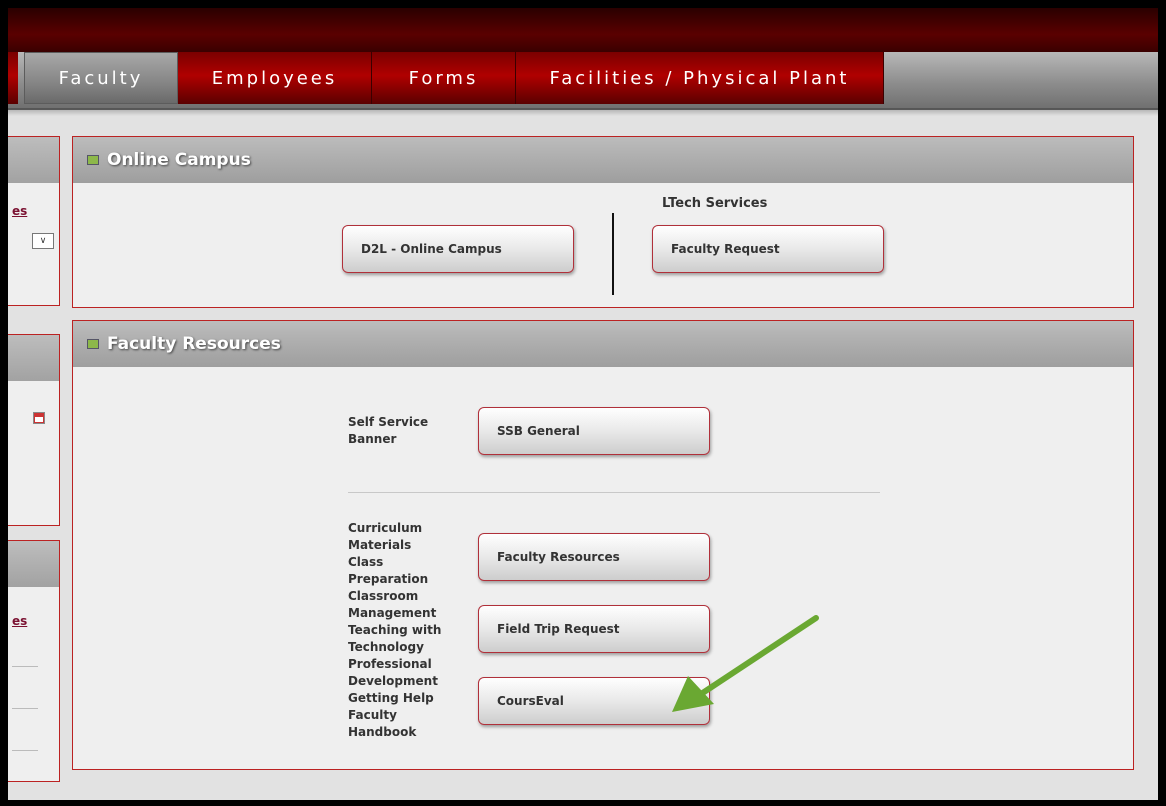 Image resolution: width=1166 pixels, height=806 pixels. I want to click on site-header-bar, so click(583, 30).